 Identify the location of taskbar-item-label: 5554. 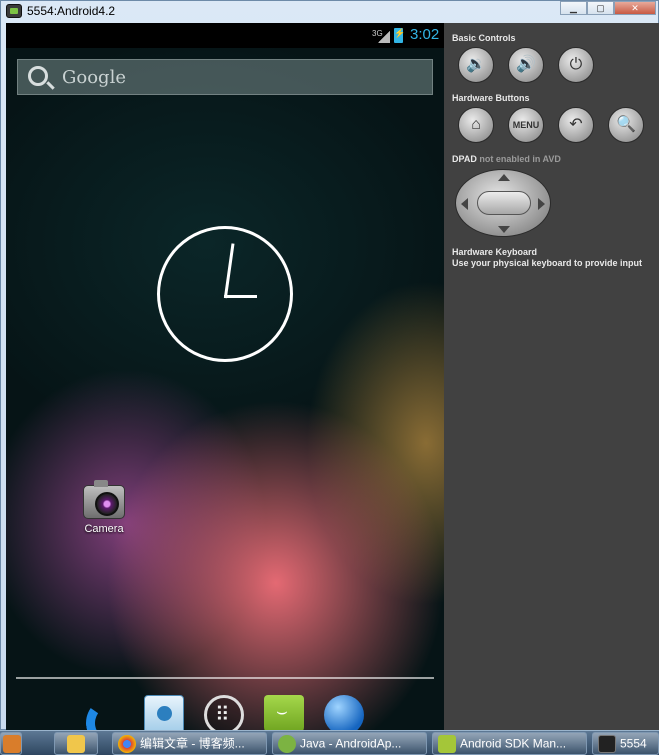
(633, 743).